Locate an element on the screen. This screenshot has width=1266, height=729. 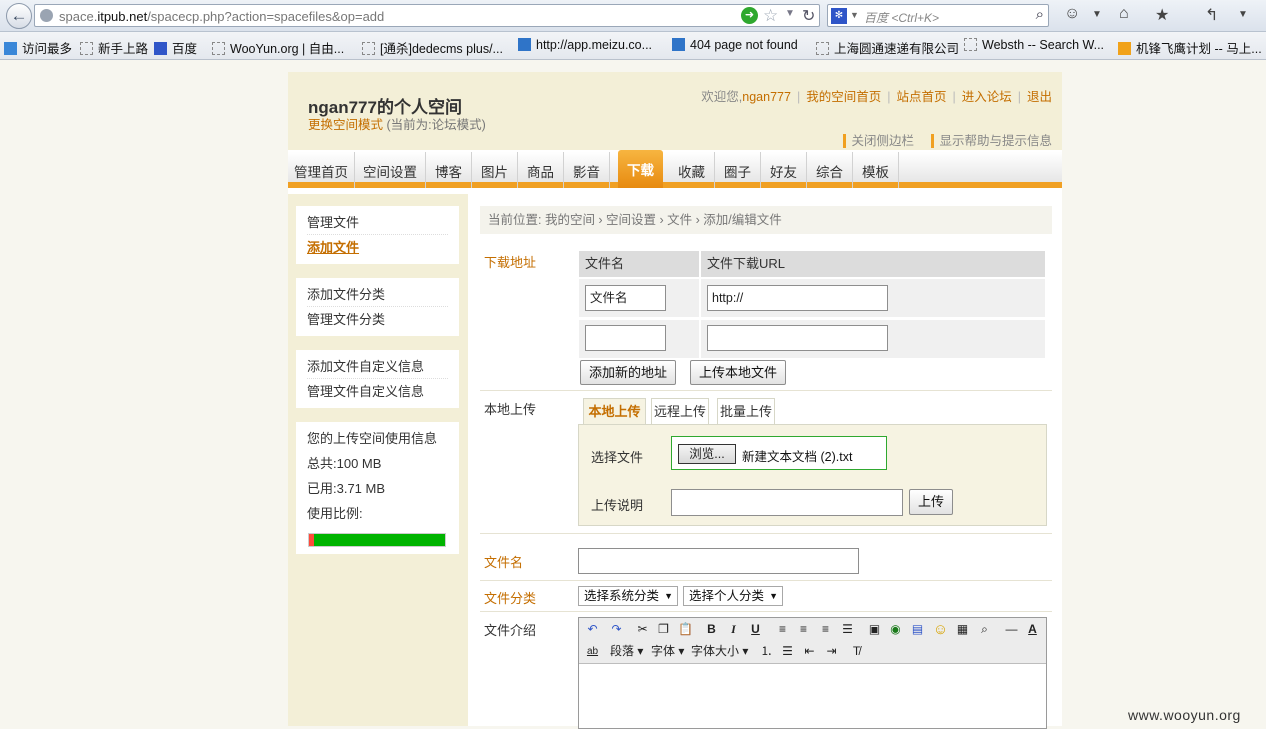
media-icon: ▤ is located at coordinates (917, 629).